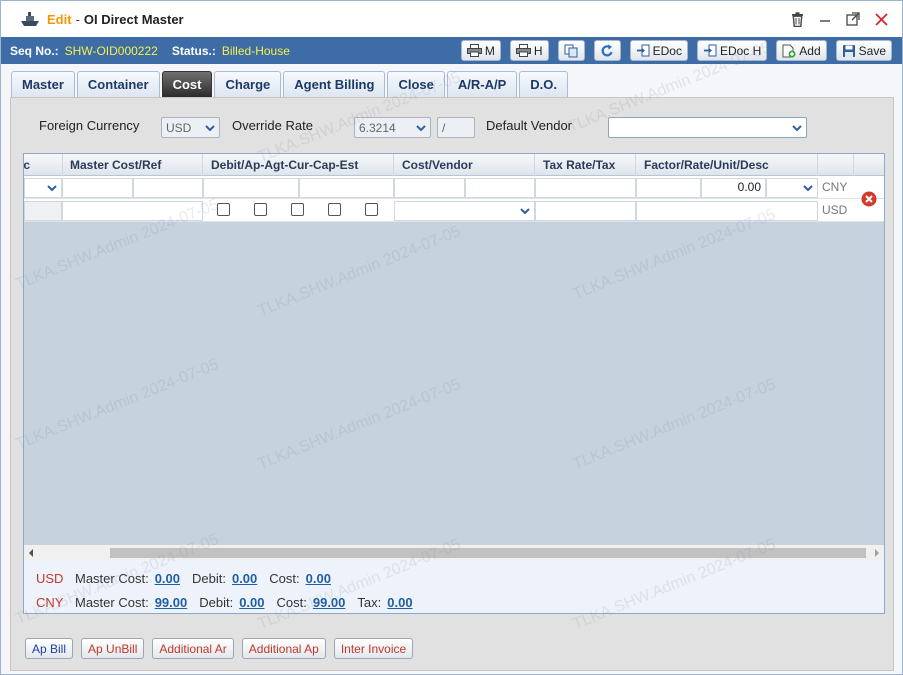 The width and height of the screenshot is (903, 675). Describe the element at coordinates (193, 648) in the screenshot. I see `additional-ar-button: Additional Ar` at that location.